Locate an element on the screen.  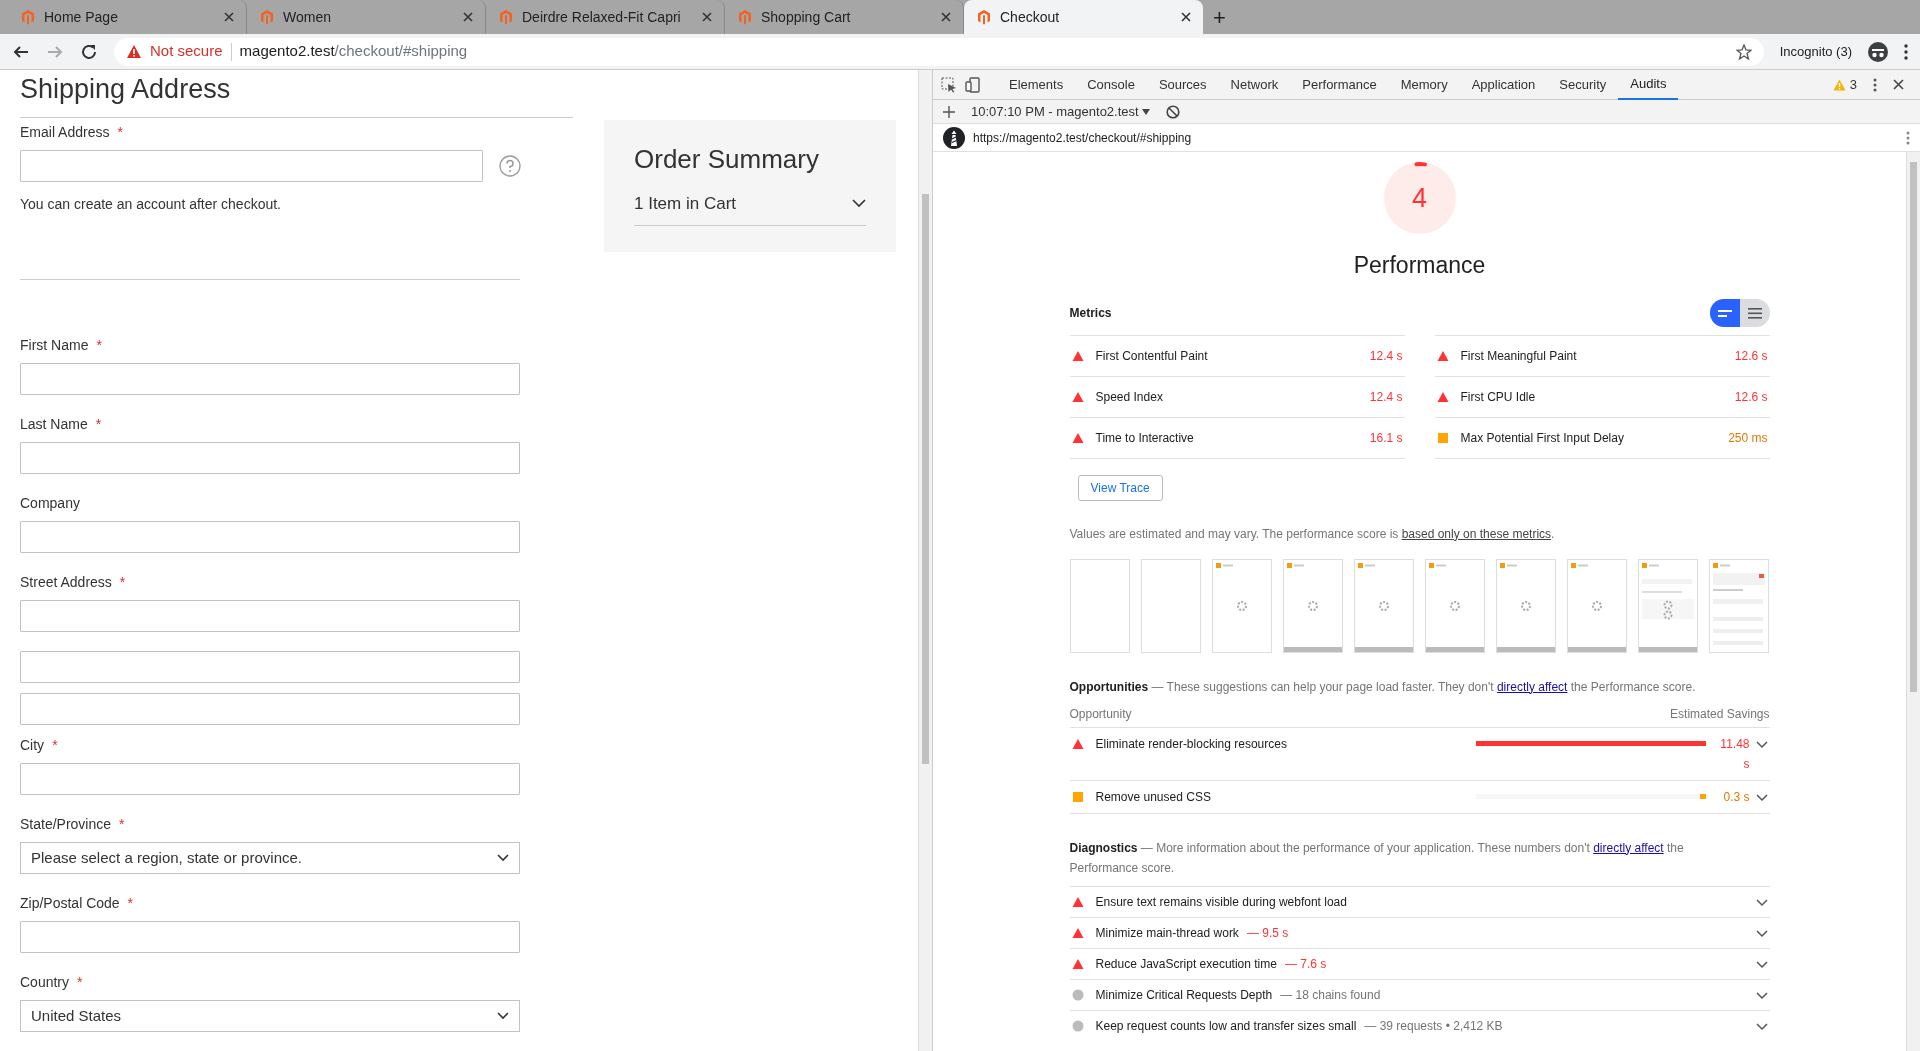
devtools-tab: Application is located at coordinates (1503, 84).